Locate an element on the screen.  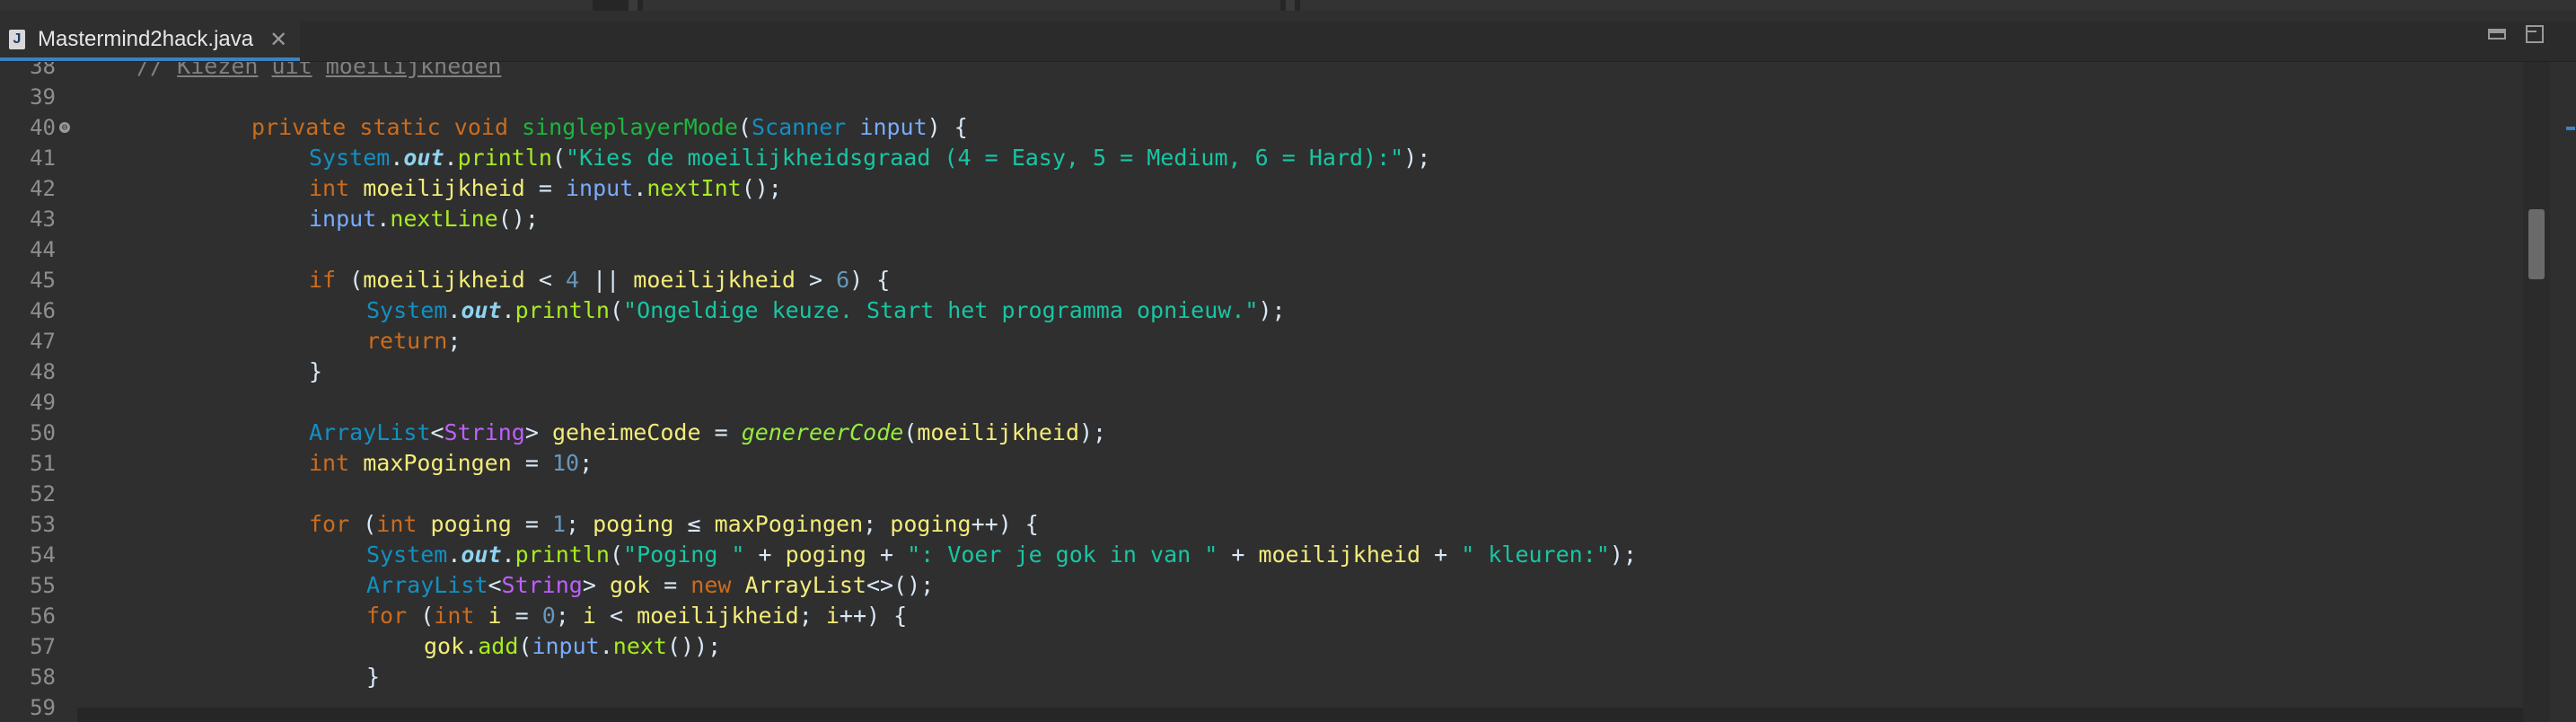
minimize-icon is located at coordinates (2497, 34).